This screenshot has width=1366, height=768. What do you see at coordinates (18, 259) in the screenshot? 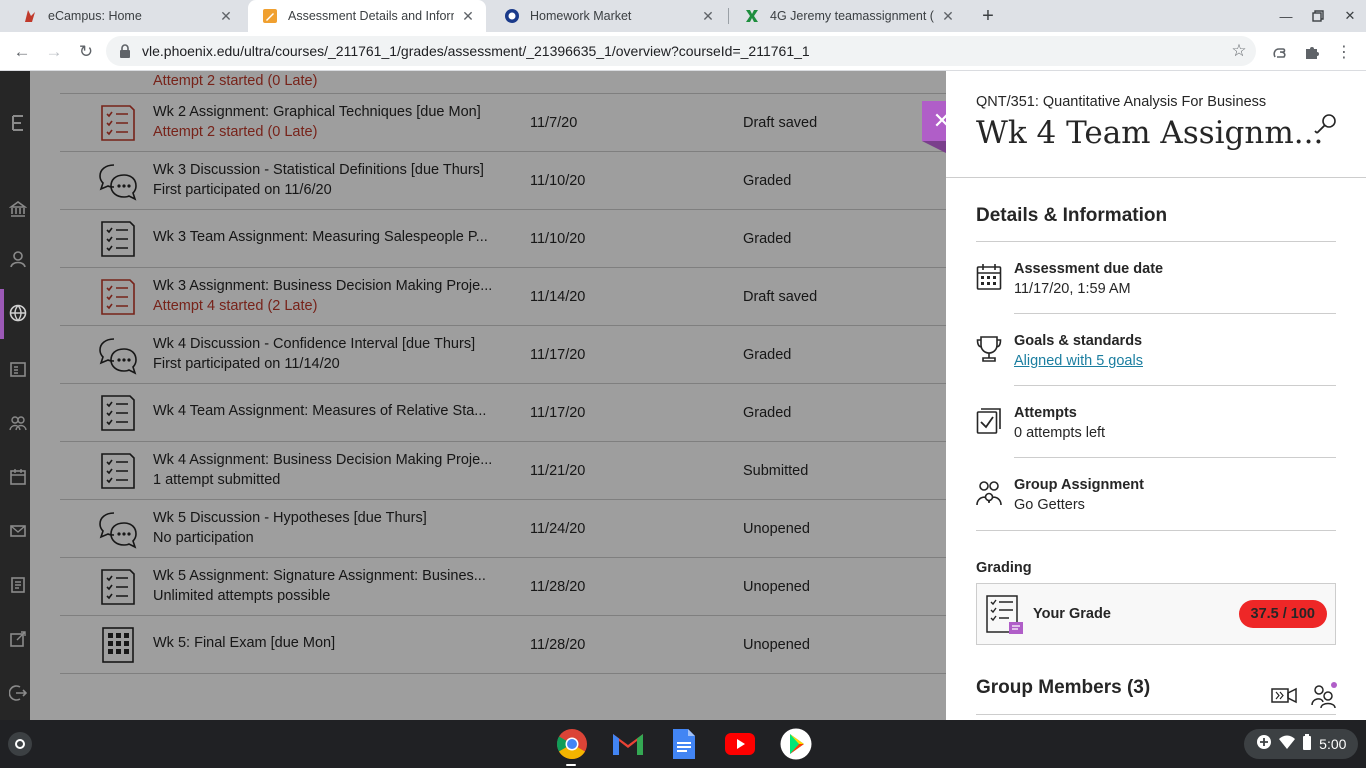
I see `nav-profile-icon` at bounding box center [18, 259].